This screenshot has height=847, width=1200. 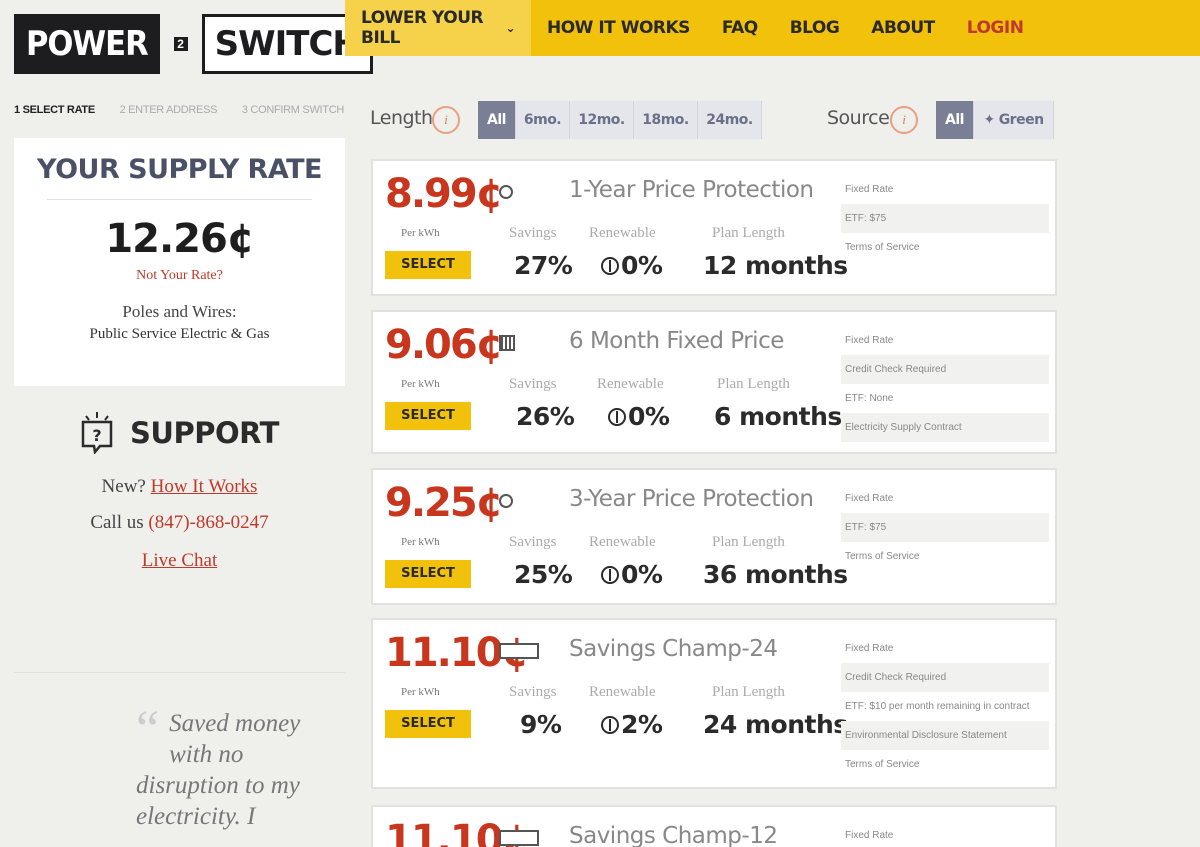 I want to click on support-call-line: Call us (847)-868-0247, so click(x=179, y=523).